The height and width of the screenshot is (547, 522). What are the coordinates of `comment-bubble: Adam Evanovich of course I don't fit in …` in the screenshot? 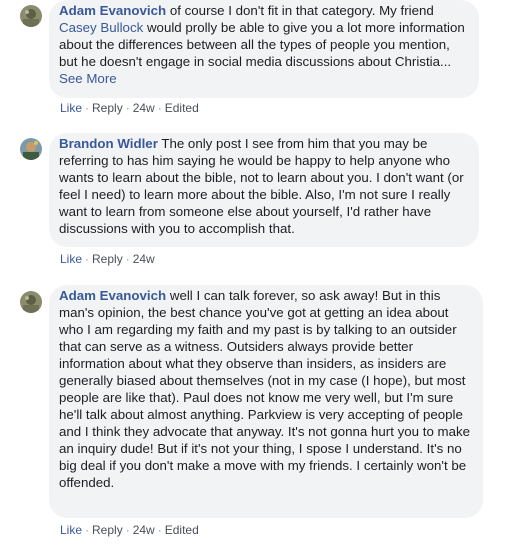 It's located at (264, 49).